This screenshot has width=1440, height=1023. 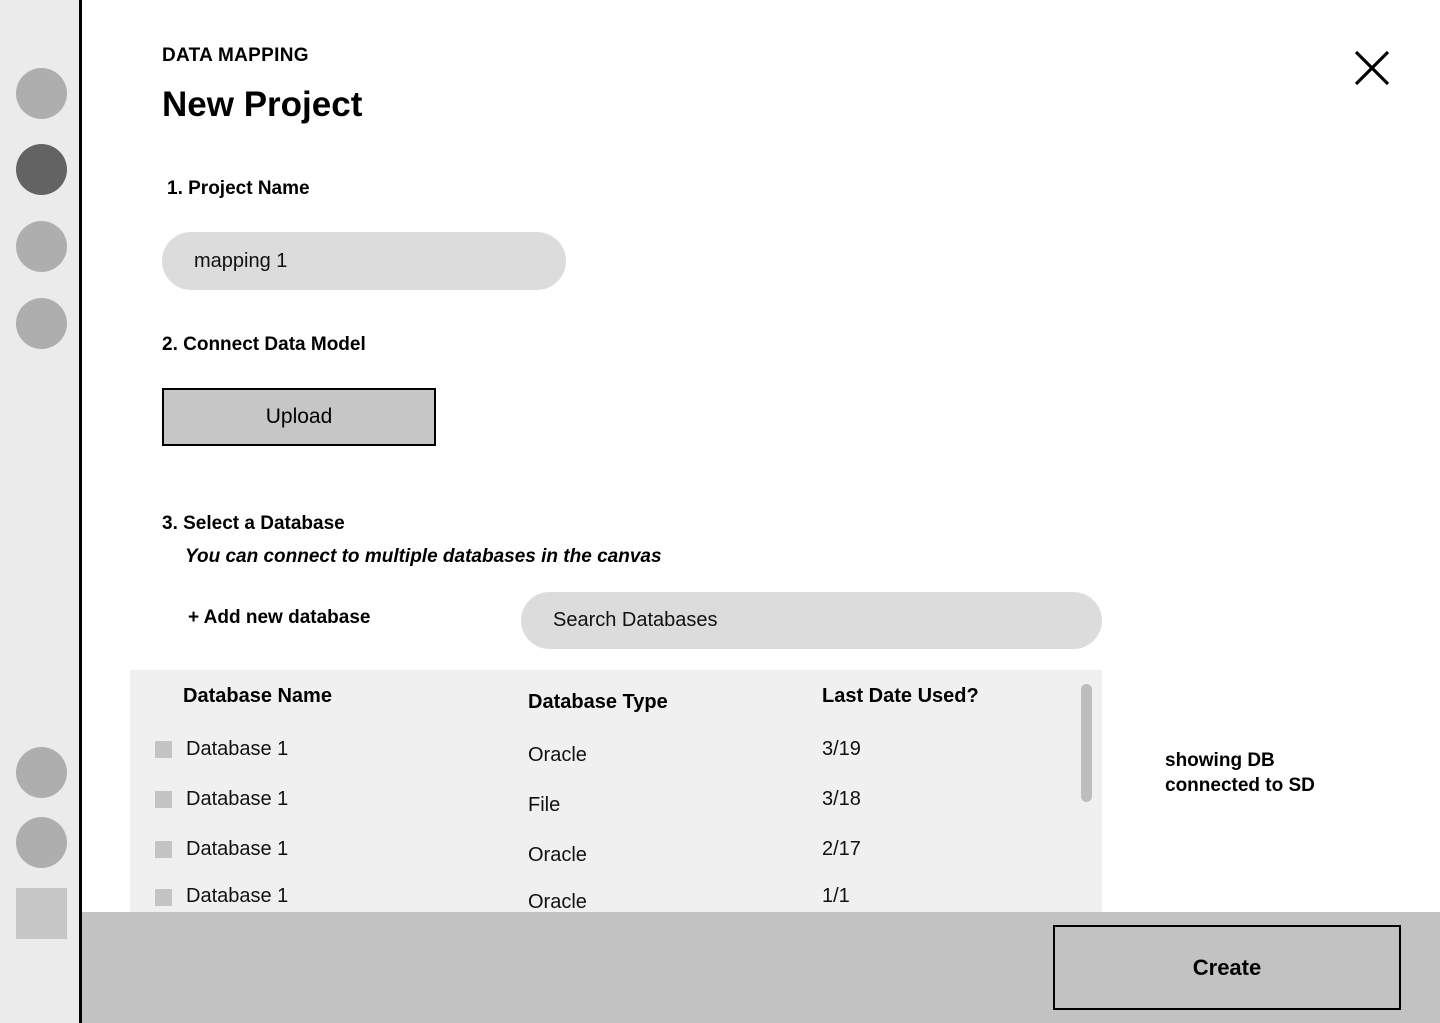 What do you see at coordinates (1372, 68) in the screenshot?
I see `close-icon` at bounding box center [1372, 68].